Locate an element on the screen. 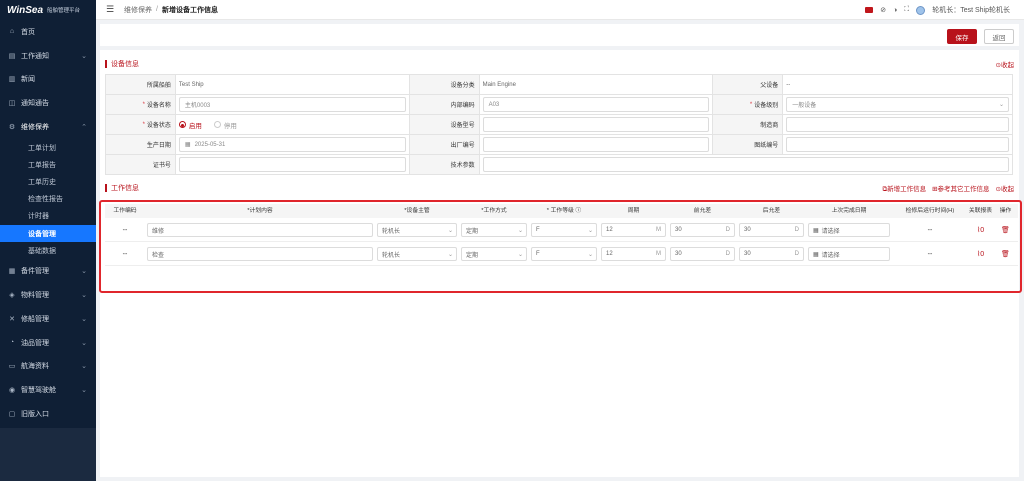  label-level: * 设备级别 is located at coordinates (748, 105).